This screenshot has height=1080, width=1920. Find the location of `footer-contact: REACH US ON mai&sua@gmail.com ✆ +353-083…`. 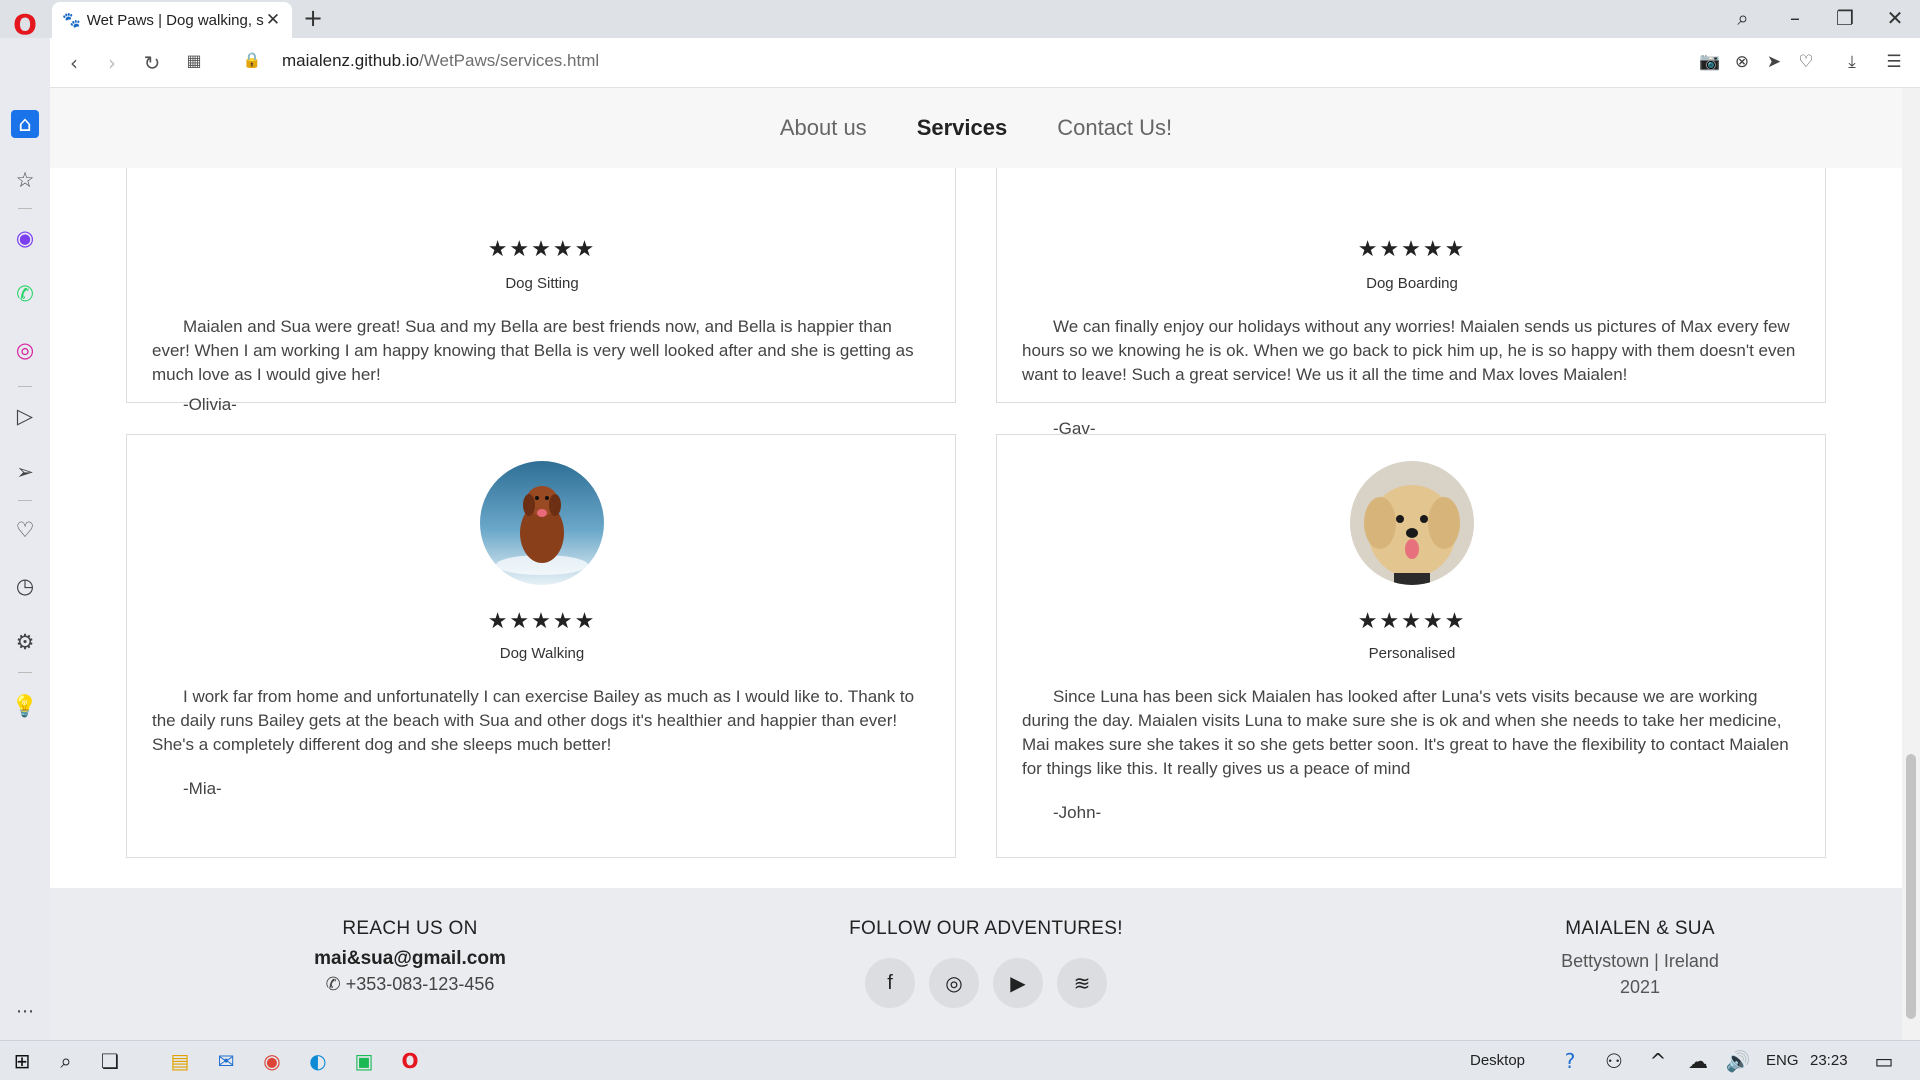

footer-contact: REACH US ON mai&sua@gmail.com ✆ +353-083… is located at coordinates (410, 956).